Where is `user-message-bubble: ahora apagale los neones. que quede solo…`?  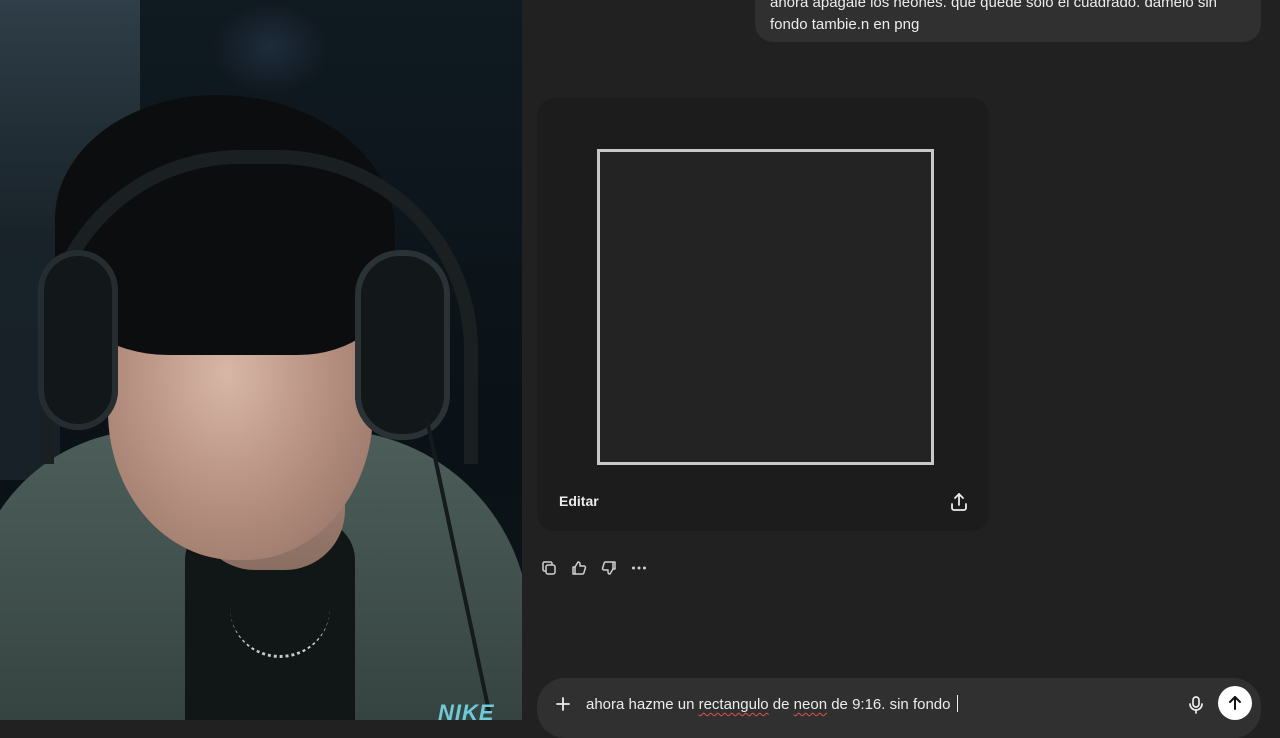 user-message-bubble: ahora apagale los neones. que quede solo… is located at coordinates (1008, 21).